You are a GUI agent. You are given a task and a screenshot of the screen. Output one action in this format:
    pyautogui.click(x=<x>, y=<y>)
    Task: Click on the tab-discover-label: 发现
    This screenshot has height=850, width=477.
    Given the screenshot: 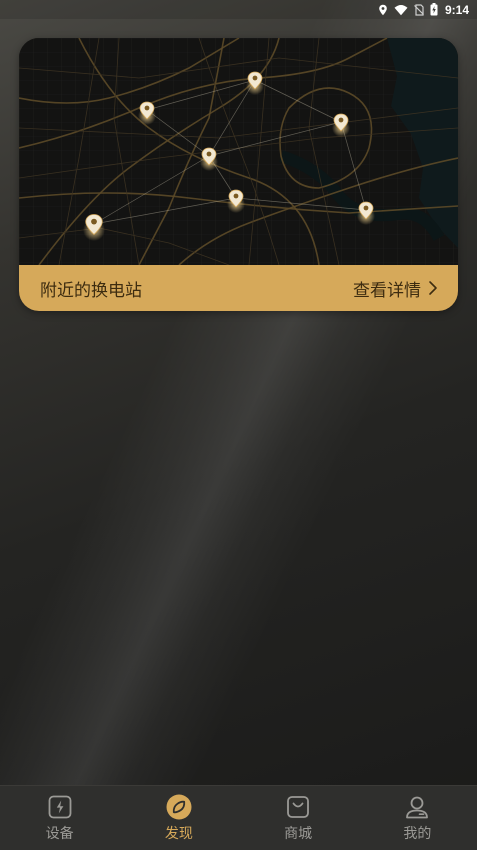 What is the action you would take?
    pyautogui.click(x=178, y=834)
    